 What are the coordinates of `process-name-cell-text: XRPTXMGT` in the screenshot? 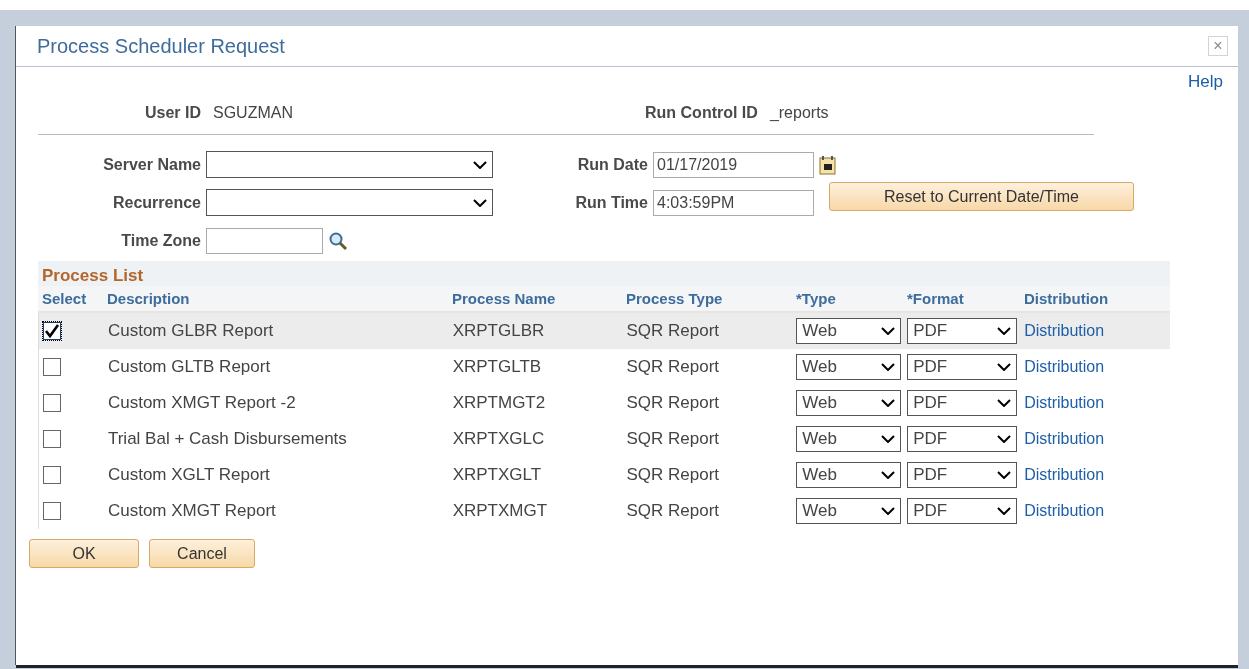 It's located at (500, 511).